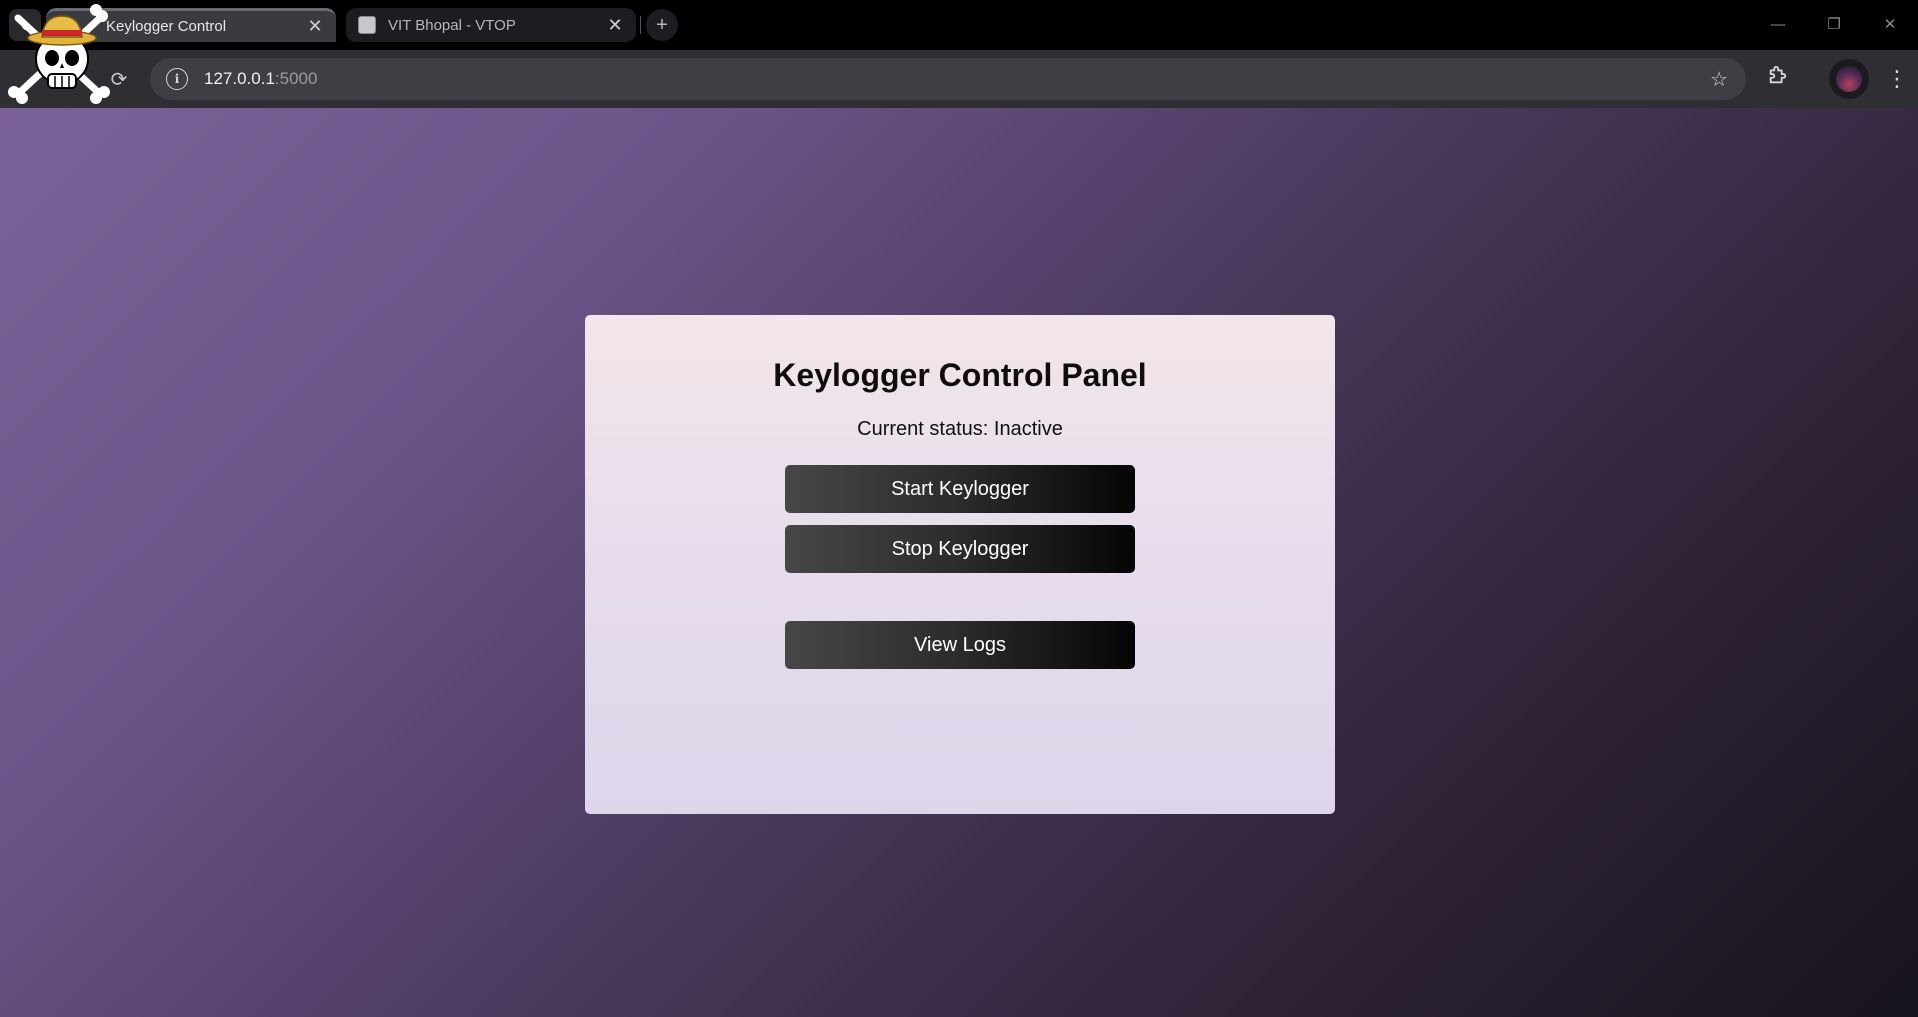  I want to click on tab-title: Keylogger Control, so click(166, 26).